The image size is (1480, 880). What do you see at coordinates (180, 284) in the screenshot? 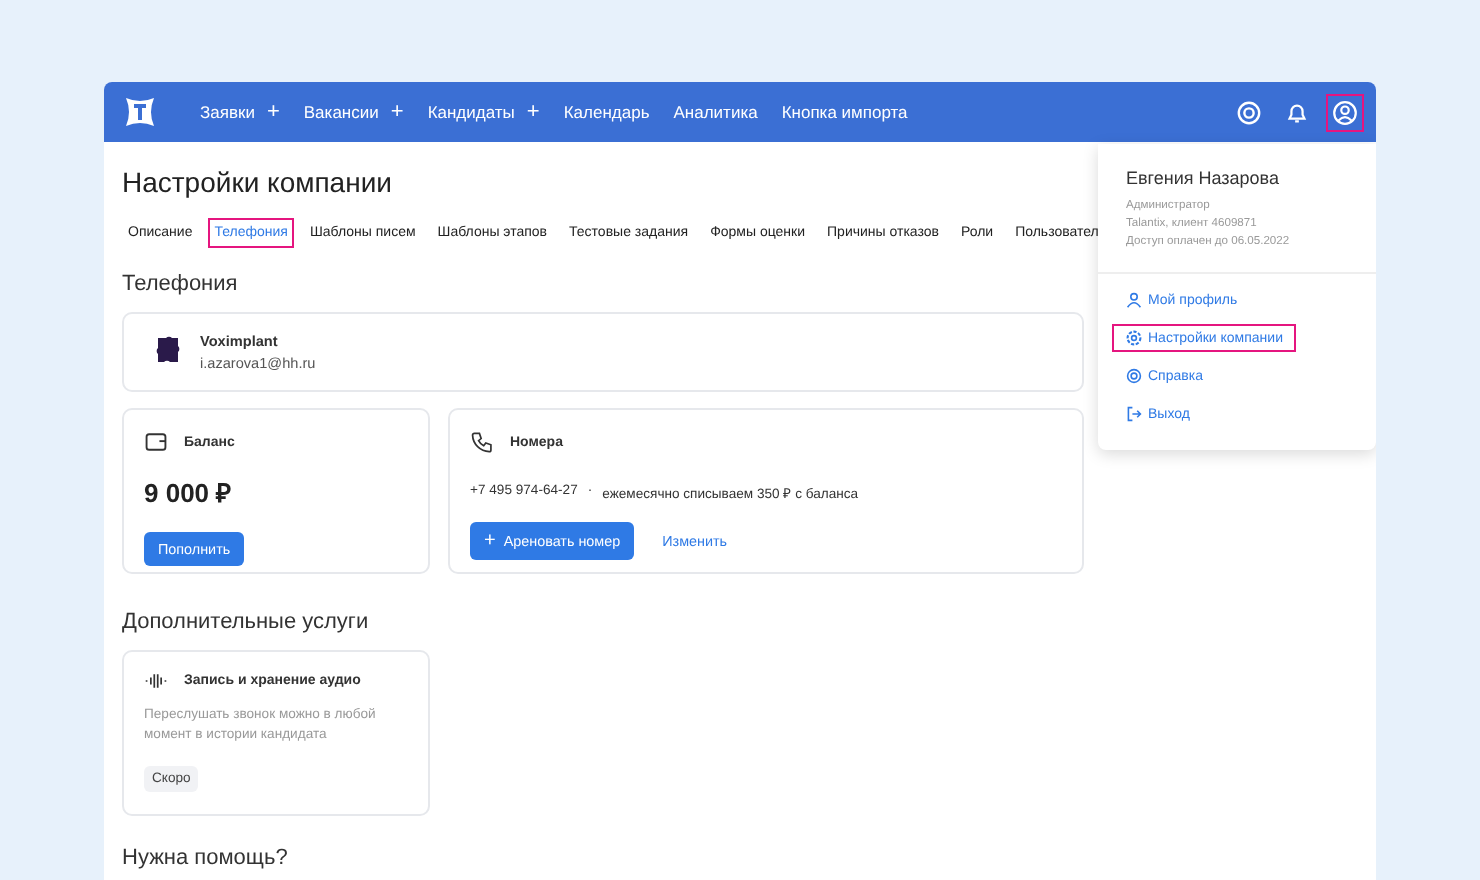
I see `section-heading: Телефония` at bounding box center [180, 284].